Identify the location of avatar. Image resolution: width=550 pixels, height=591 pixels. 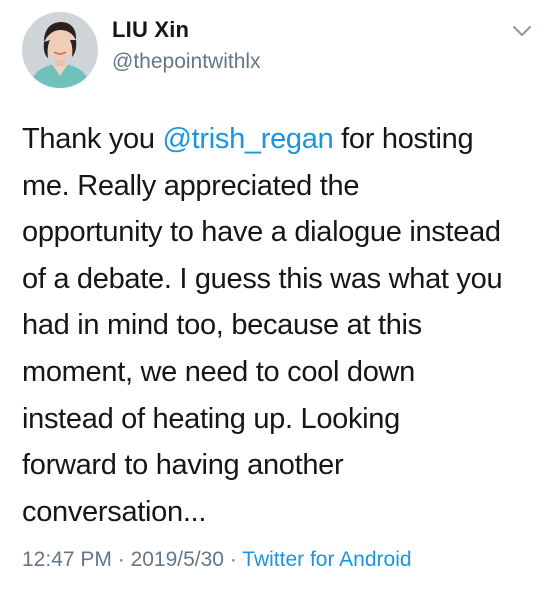
(60, 50).